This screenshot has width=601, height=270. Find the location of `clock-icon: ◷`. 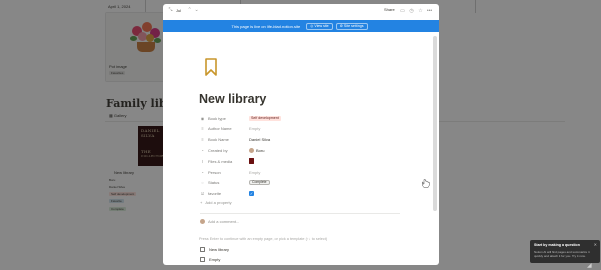

clock-icon: ◷ is located at coordinates (411, 10).